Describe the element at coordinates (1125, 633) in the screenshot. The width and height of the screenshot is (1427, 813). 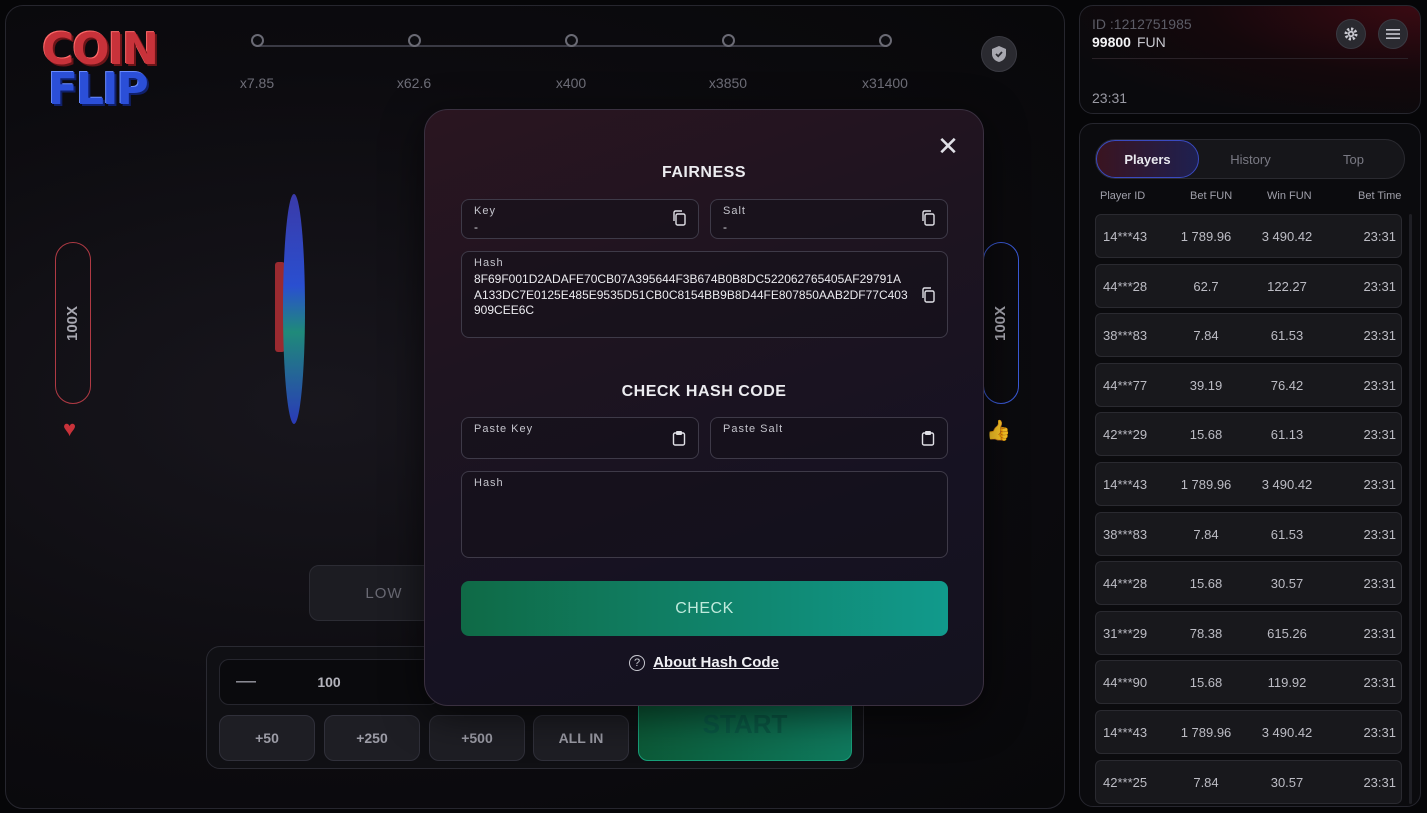
I see `row-id: 31***29` at that location.